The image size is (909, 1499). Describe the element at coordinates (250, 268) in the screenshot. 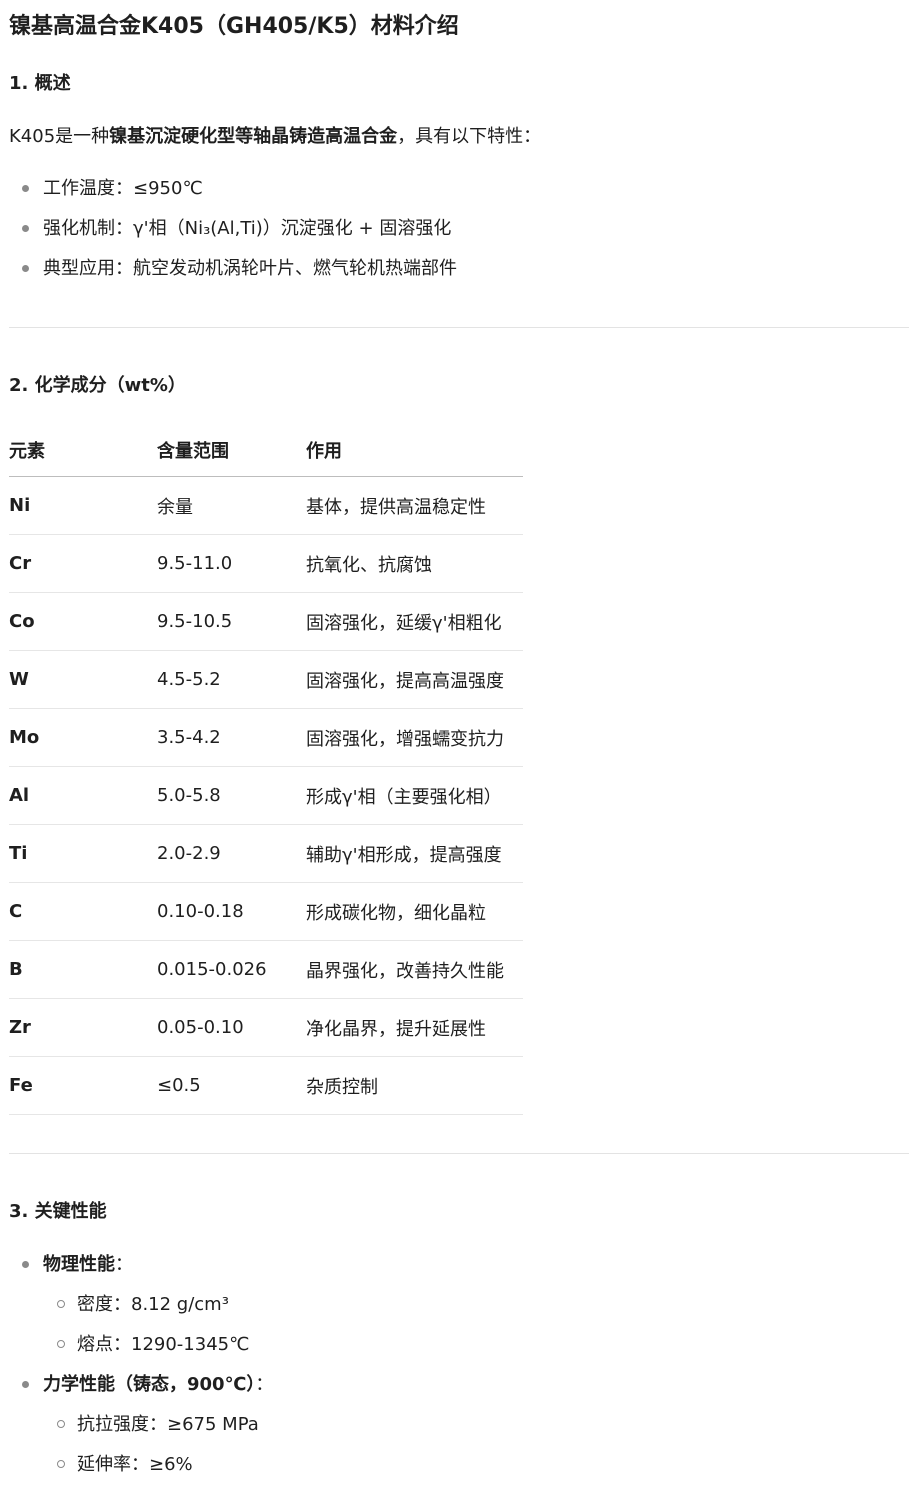

I see `list-item-text: 典型应用：航空发动机涡轮叶片、燃气轮机热端部件` at that location.